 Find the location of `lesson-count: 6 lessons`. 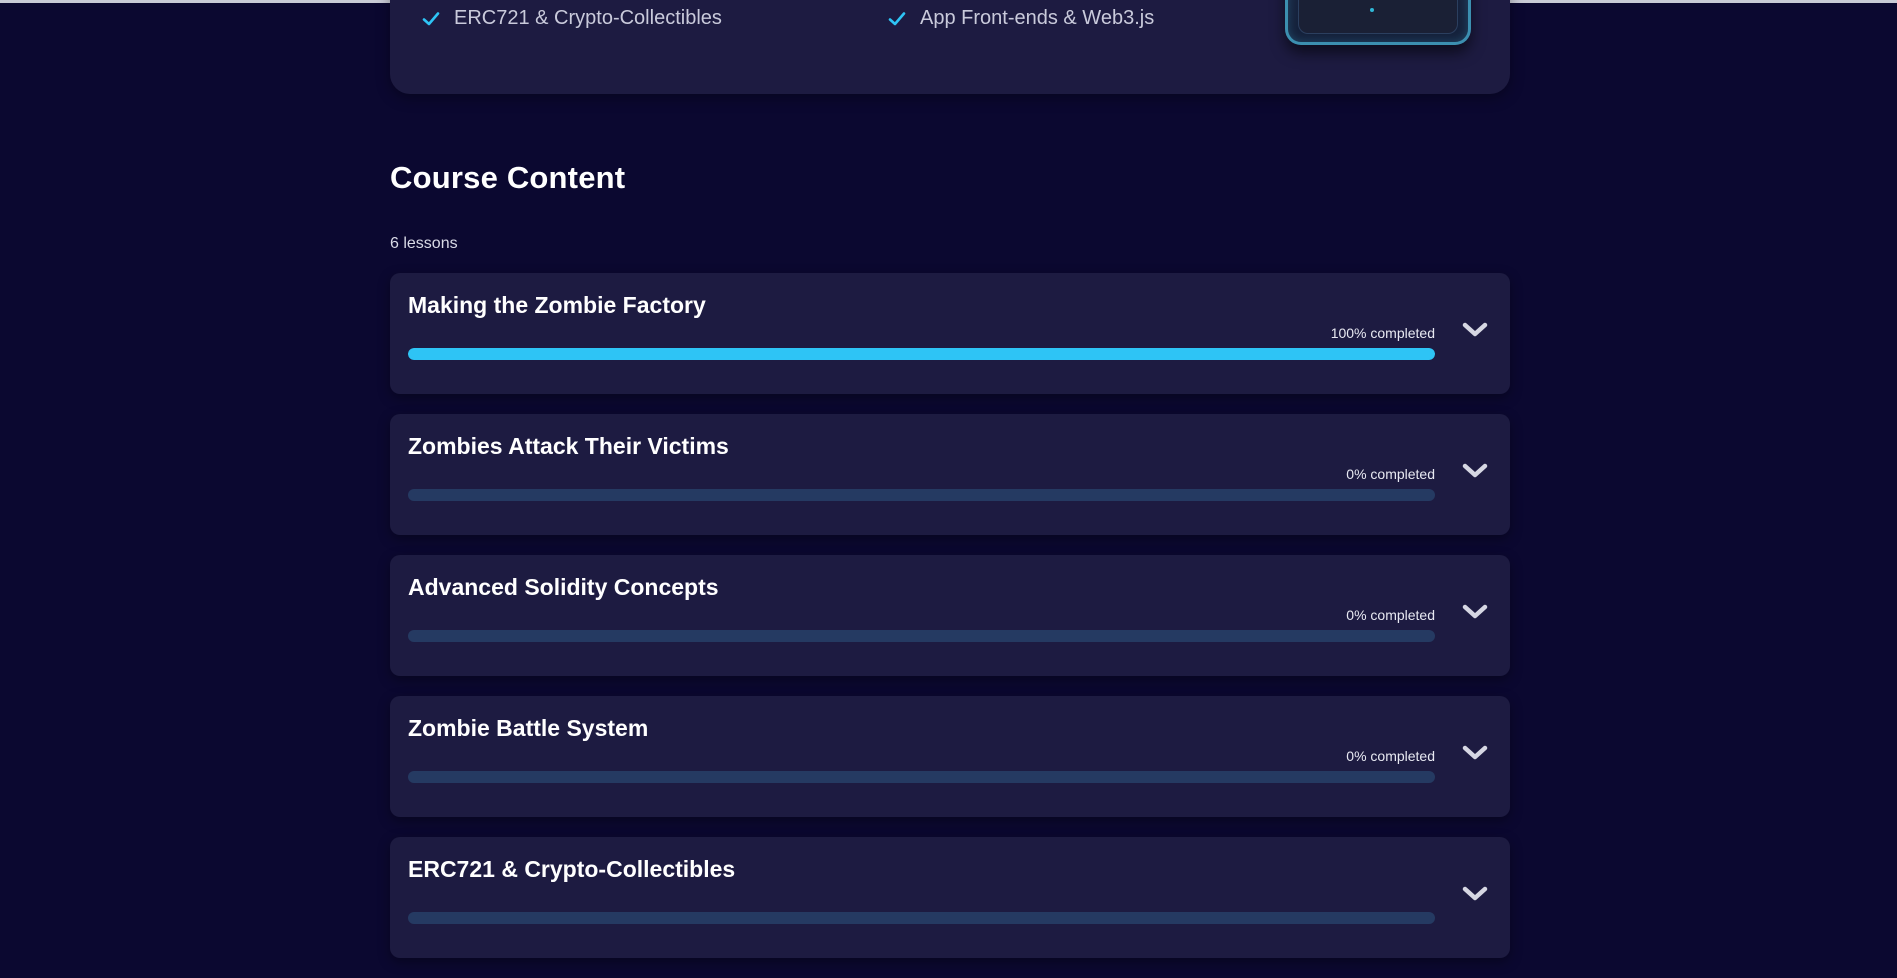

lesson-count: 6 lessons is located at coordinates (424, 243).